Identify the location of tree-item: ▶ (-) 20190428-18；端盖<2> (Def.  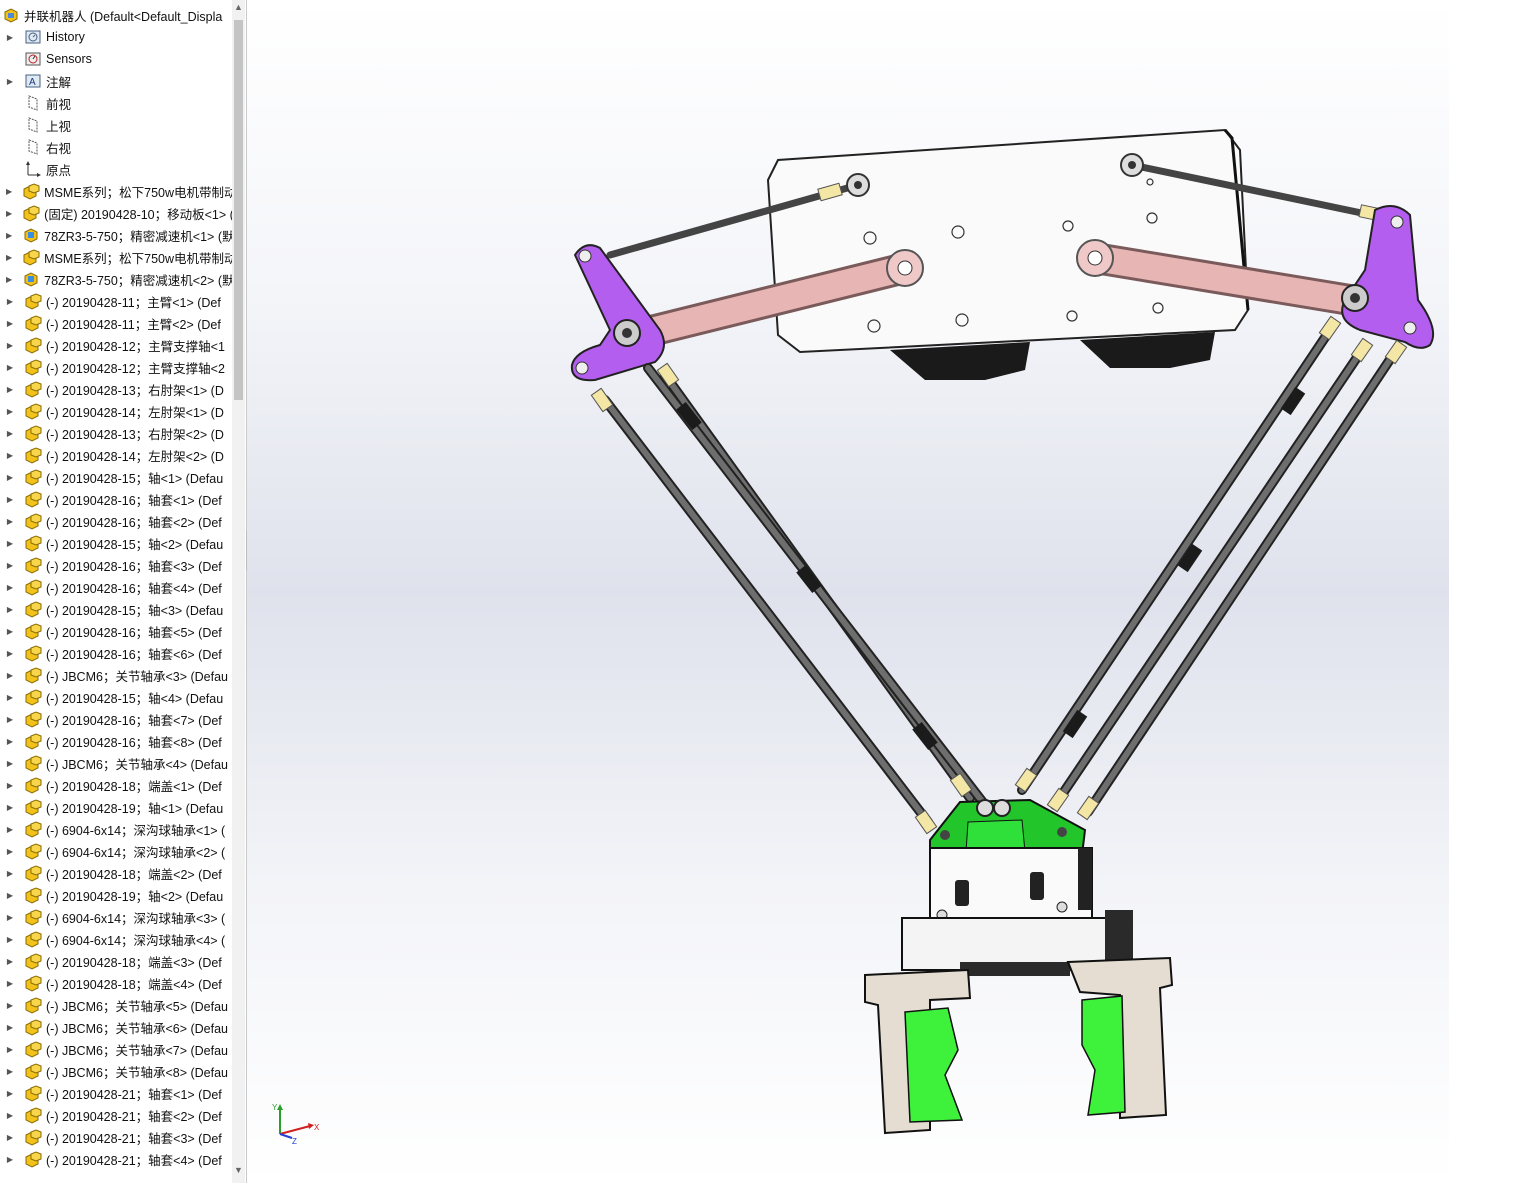
(116, 873).